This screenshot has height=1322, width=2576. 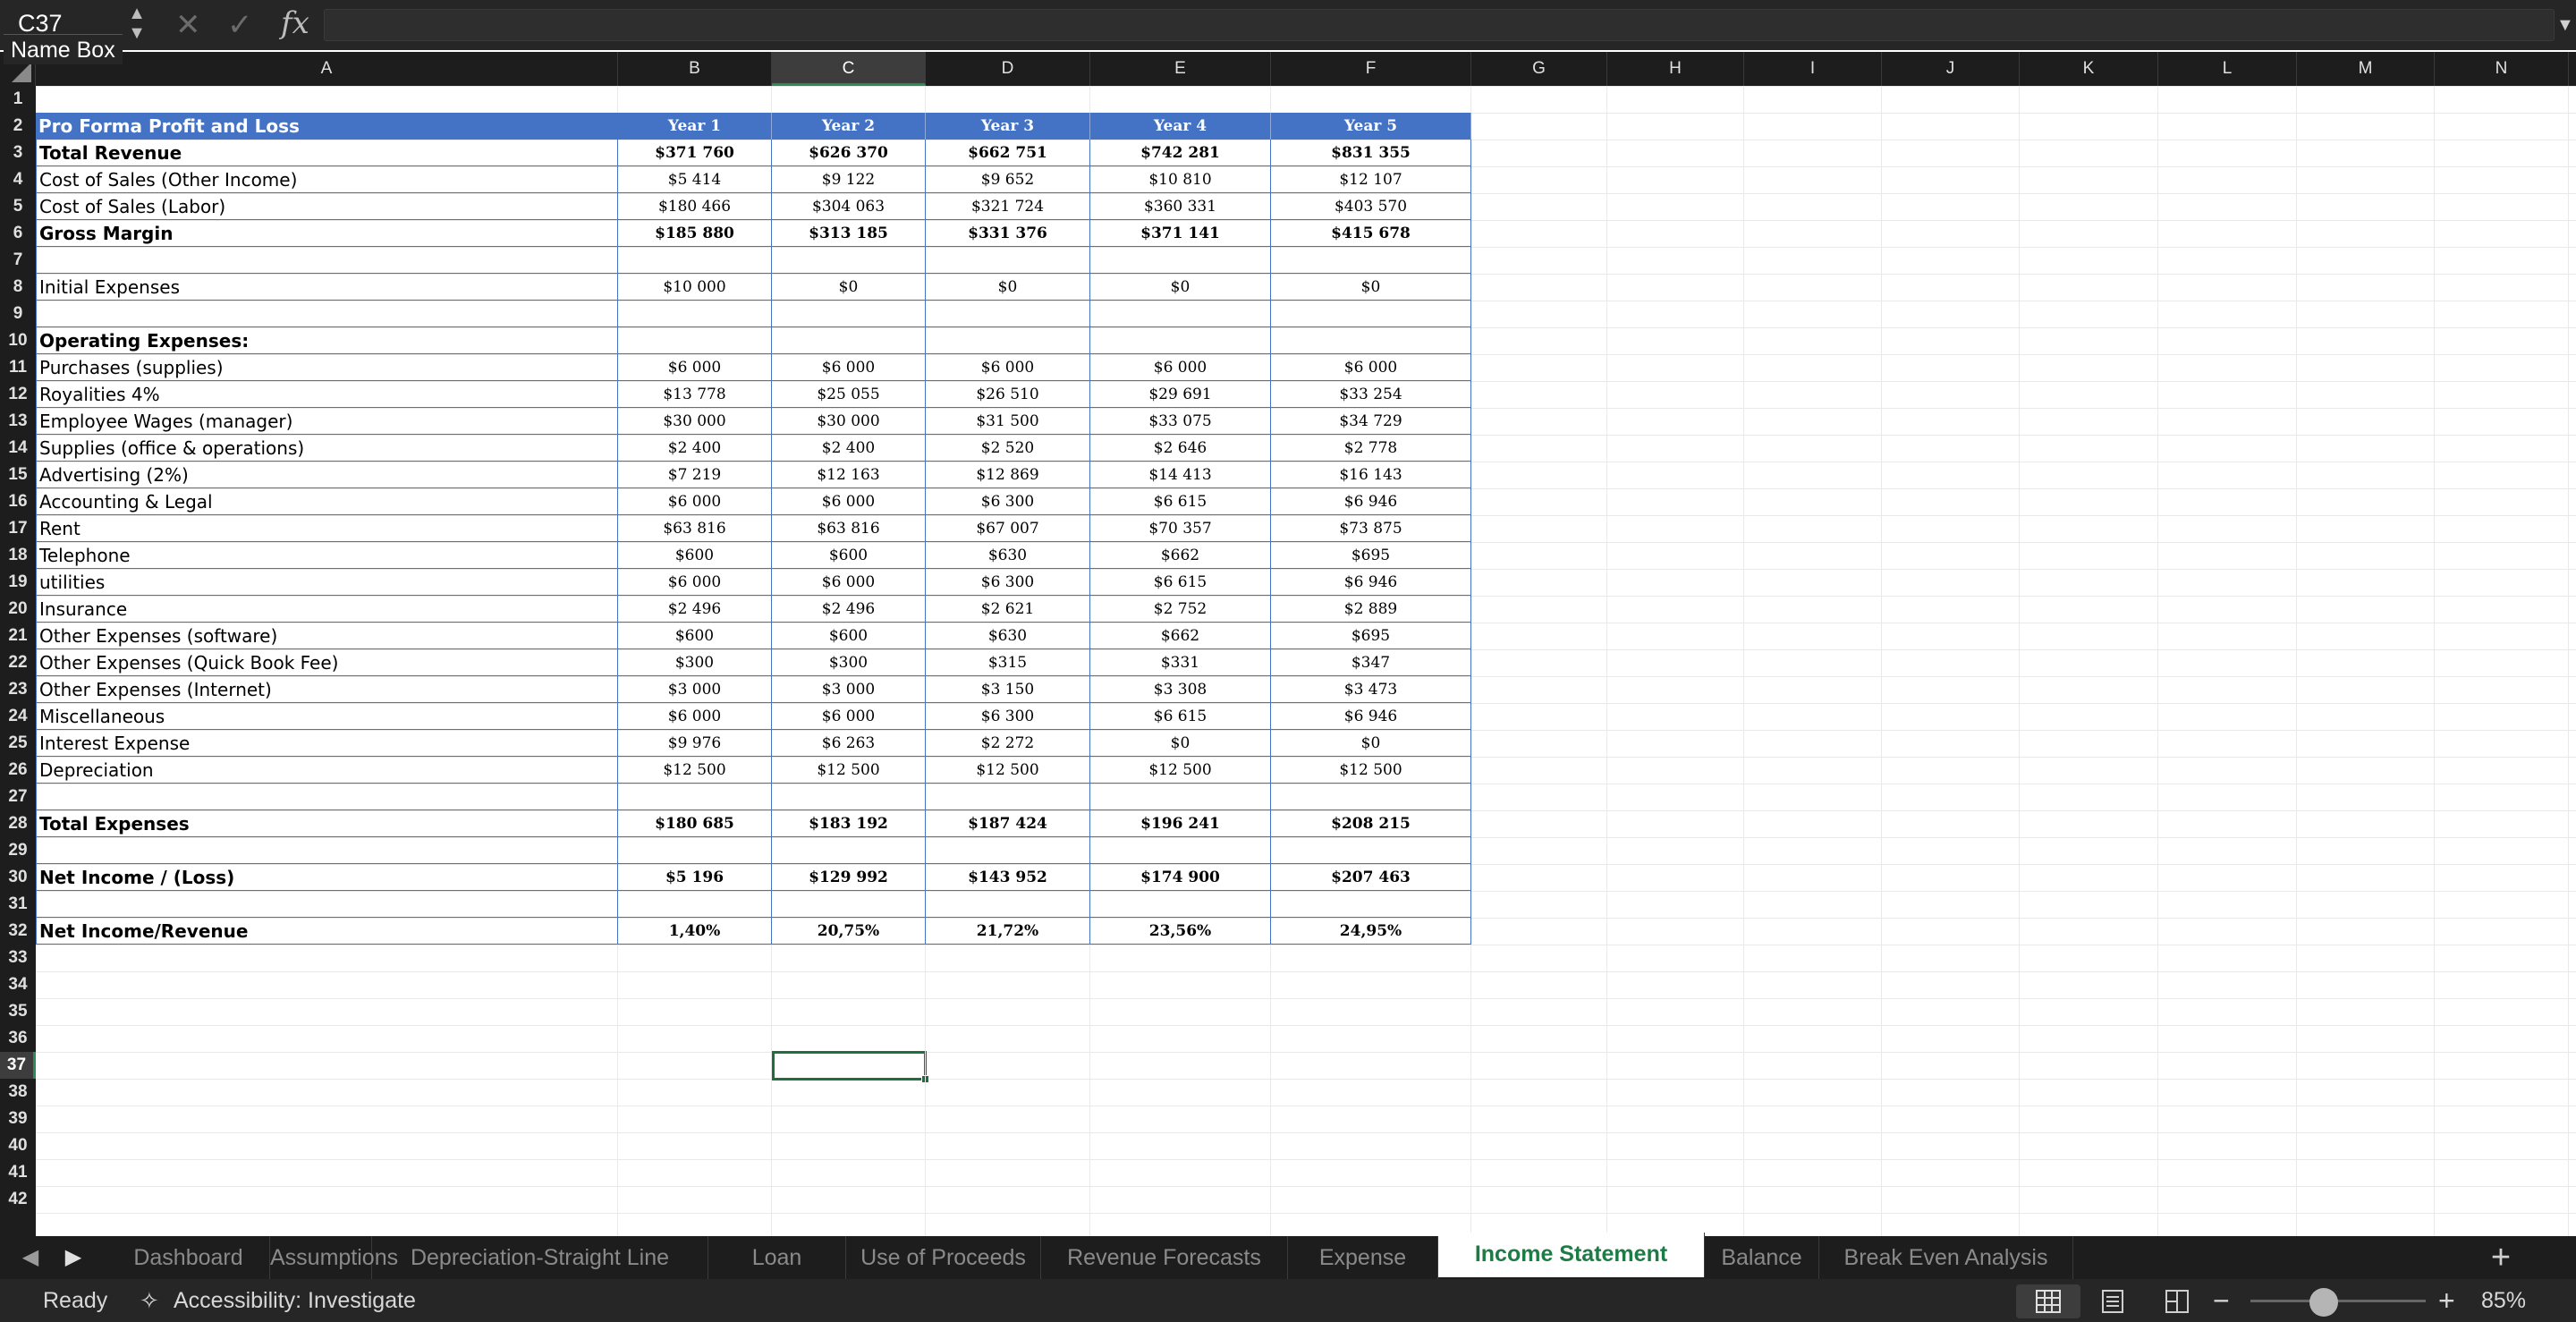 I want to click on value-cell: $7 219, so click(x=695, y=475).